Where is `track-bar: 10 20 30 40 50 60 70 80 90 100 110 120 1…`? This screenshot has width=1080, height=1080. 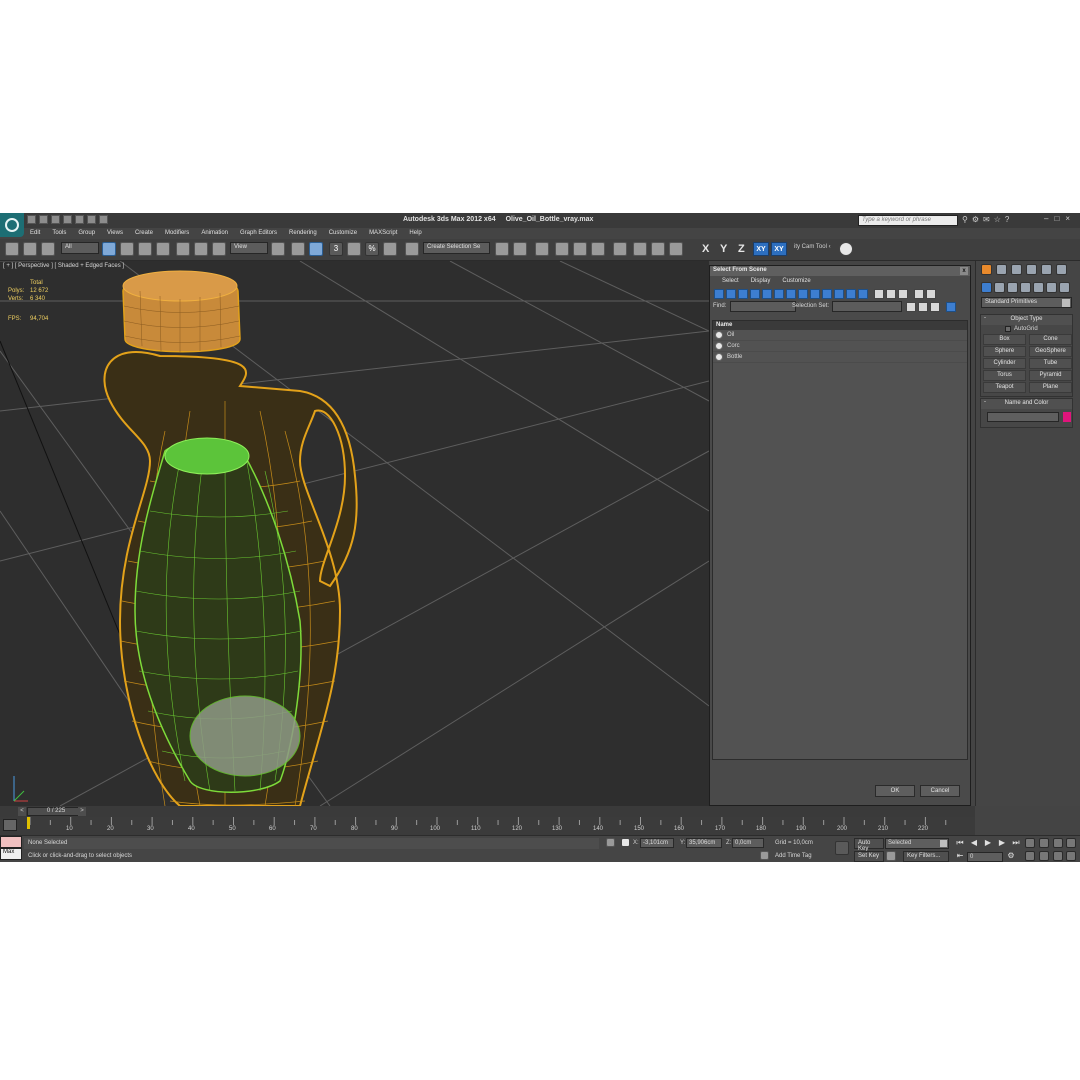 track-bar: 10 20 30 40 50 60 70 80 90 100 110 120 1… is located at coordinates (487, 826).